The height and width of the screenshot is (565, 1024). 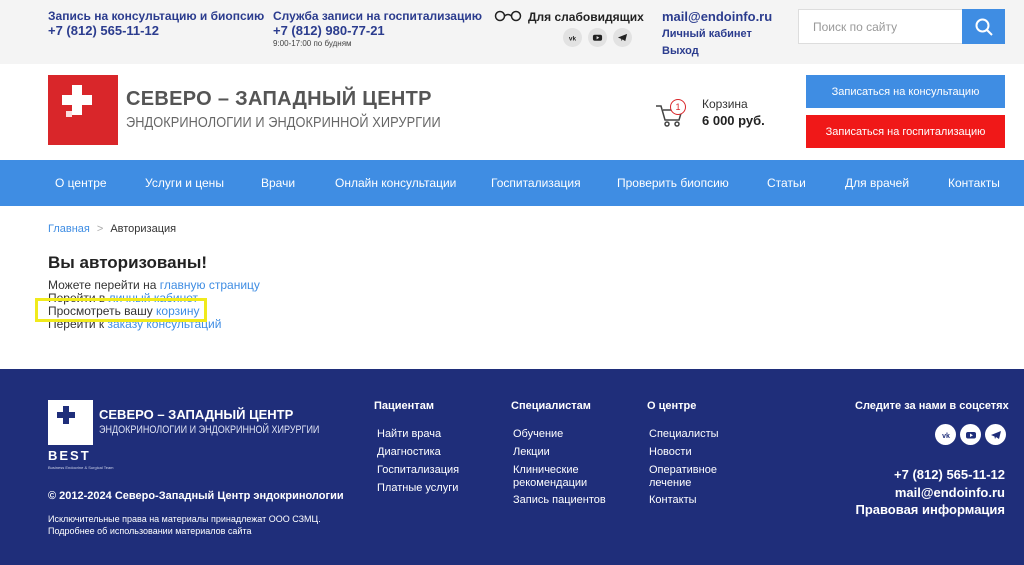 What do you see at coordinates (786, 183) in the screenshot?
I see `nav-item-articles: Статьи` at bounding box center [786, 183].